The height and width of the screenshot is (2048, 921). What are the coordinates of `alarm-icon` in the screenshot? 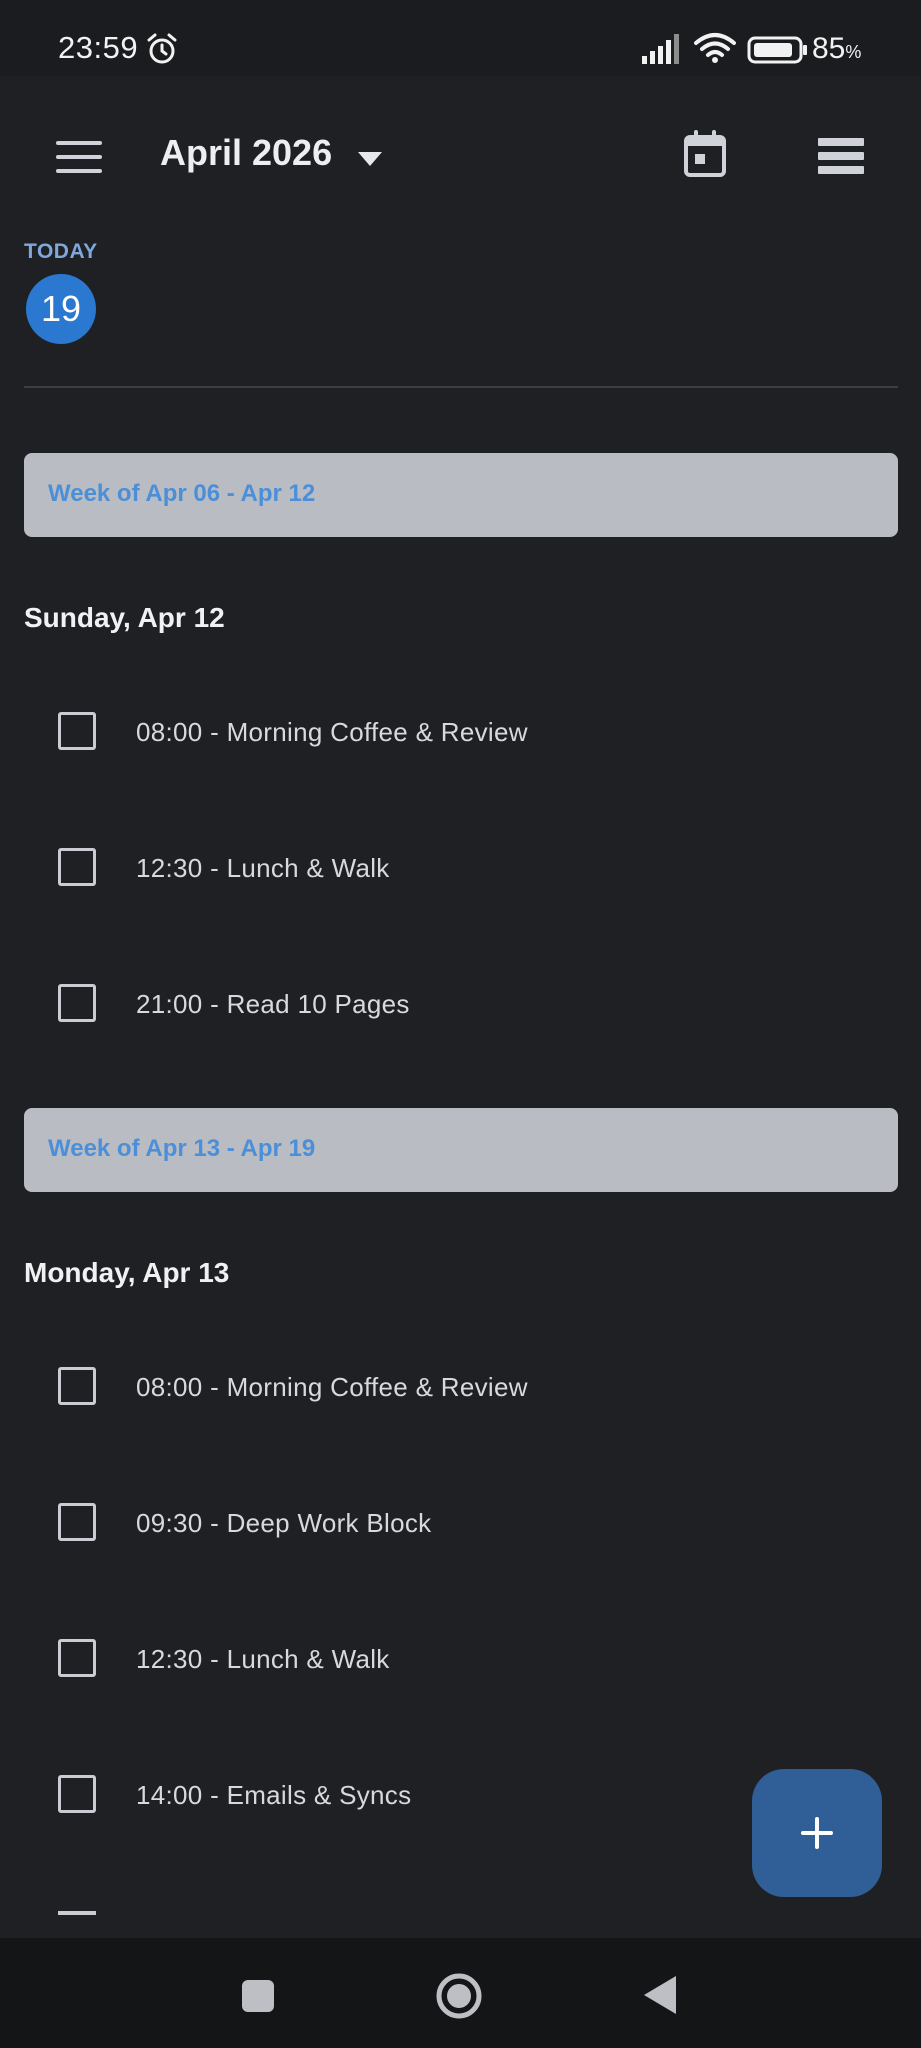 It's located at (162, 48).